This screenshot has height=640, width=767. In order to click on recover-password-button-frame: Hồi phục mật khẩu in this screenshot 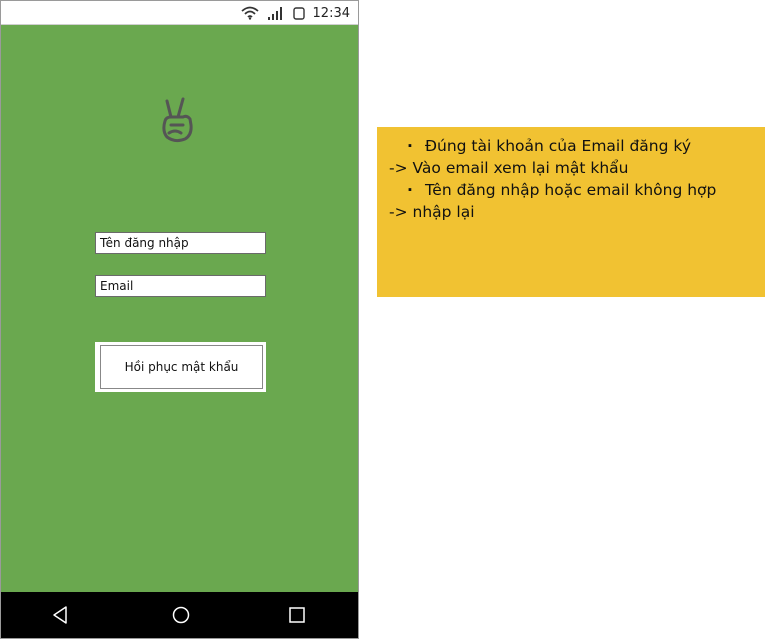, I will do `click(180, 367)`.